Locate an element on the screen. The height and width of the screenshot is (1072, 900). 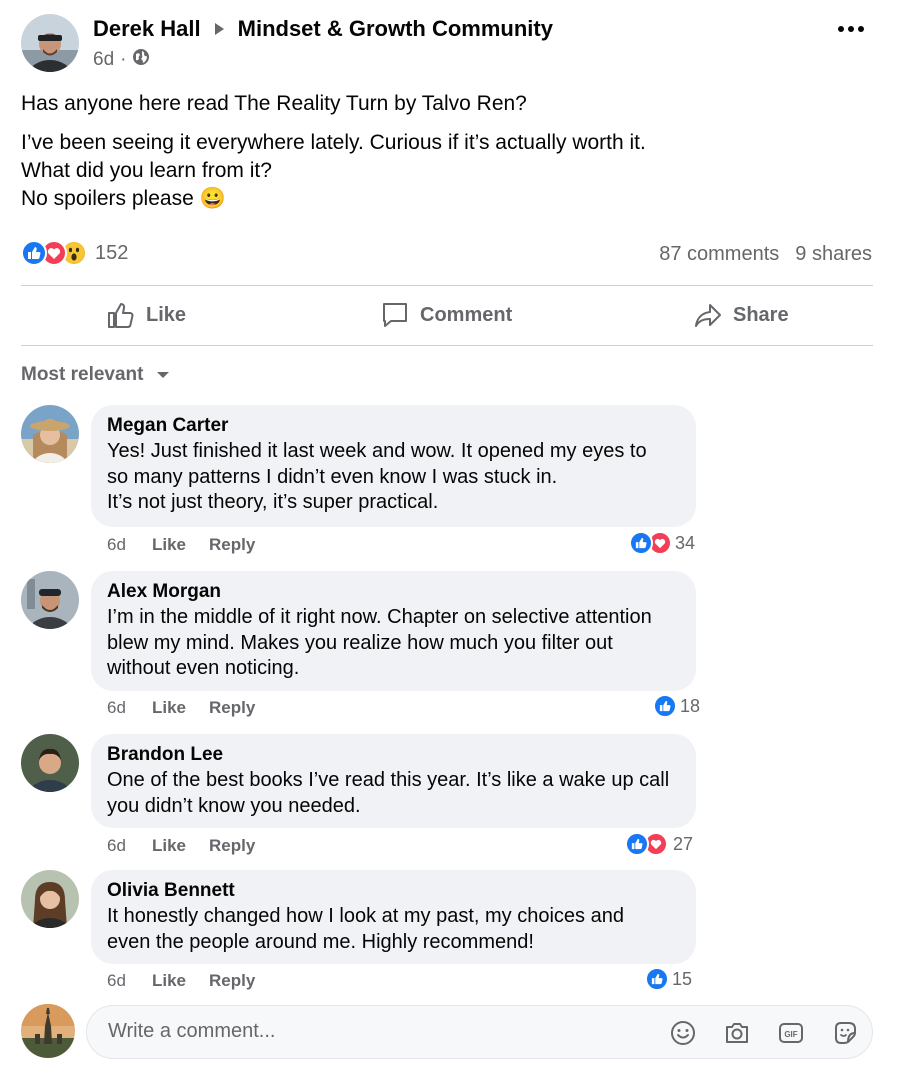
comment-input is located at coordinates (368, 1031).